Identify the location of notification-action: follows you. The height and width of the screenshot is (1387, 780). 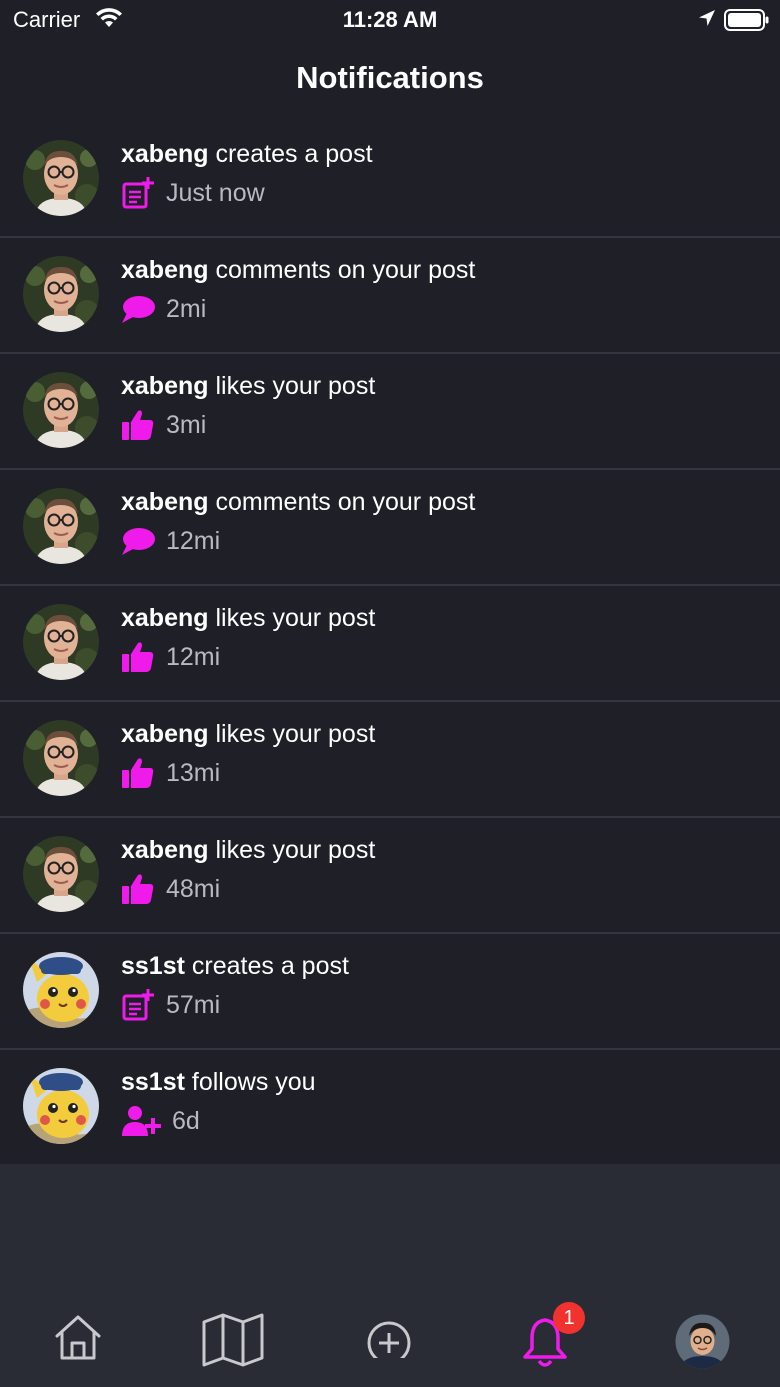
(253, 1082).